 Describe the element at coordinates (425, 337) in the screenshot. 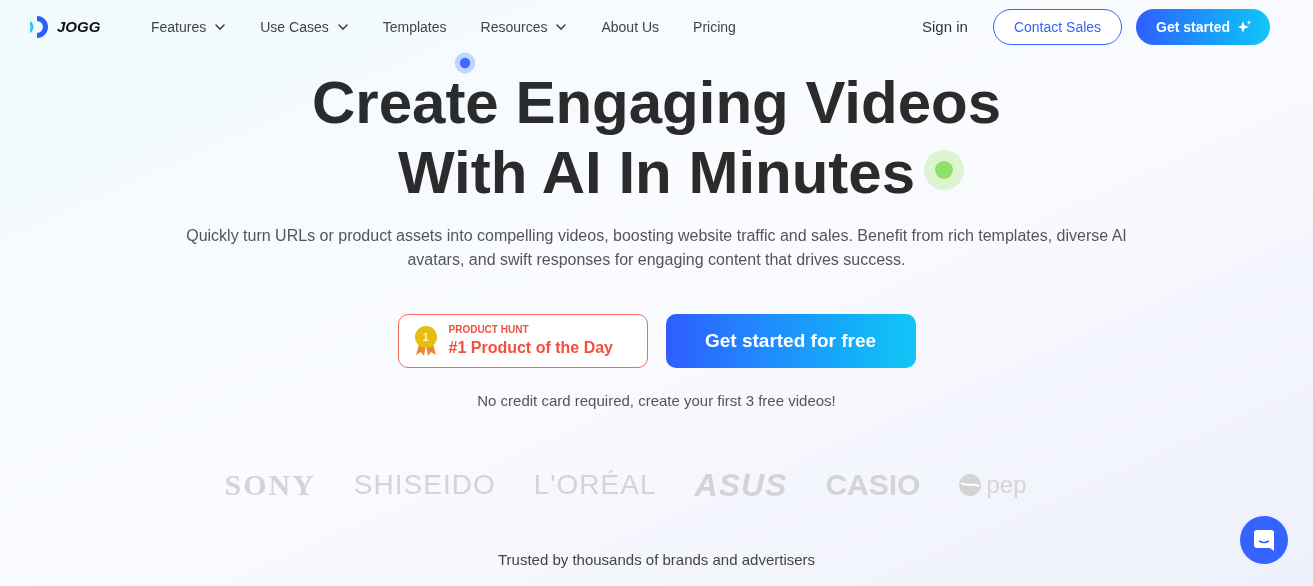

I see `medal-badge: 1` at that location.